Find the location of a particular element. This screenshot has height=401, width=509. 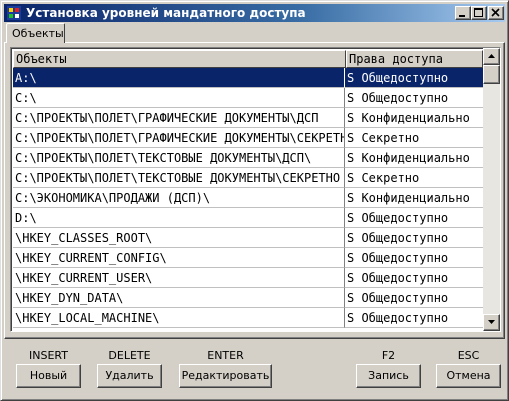

table-row: \HKEY_CURRENT_USER\ S Общедоступно is located at coordinates (248, 278).